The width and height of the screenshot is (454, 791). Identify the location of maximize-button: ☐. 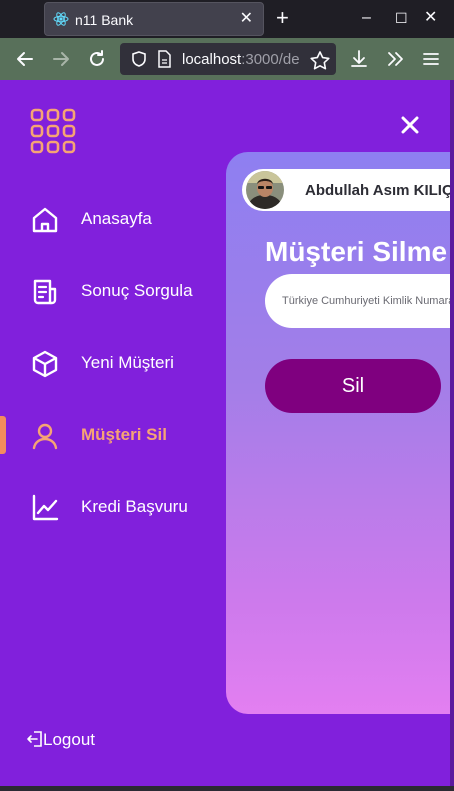
(401, 18).